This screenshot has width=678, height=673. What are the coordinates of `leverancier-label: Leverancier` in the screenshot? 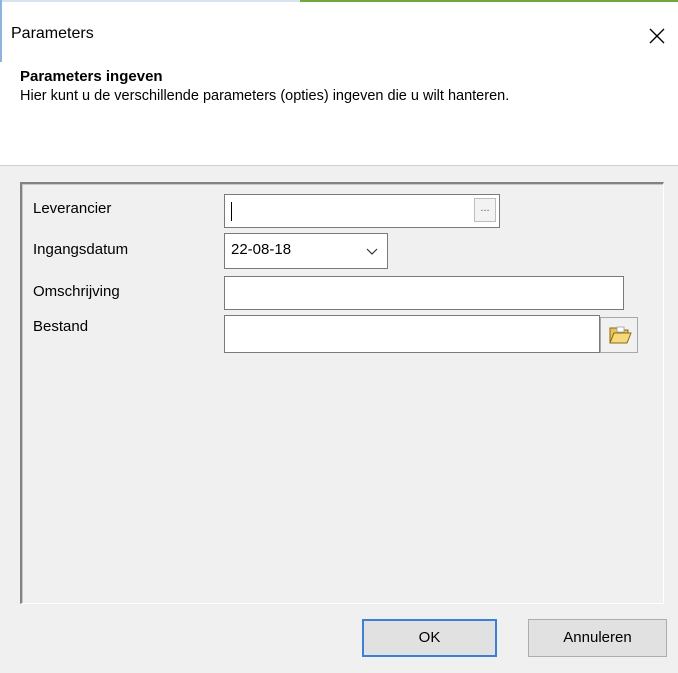 It's located at (72, 208).